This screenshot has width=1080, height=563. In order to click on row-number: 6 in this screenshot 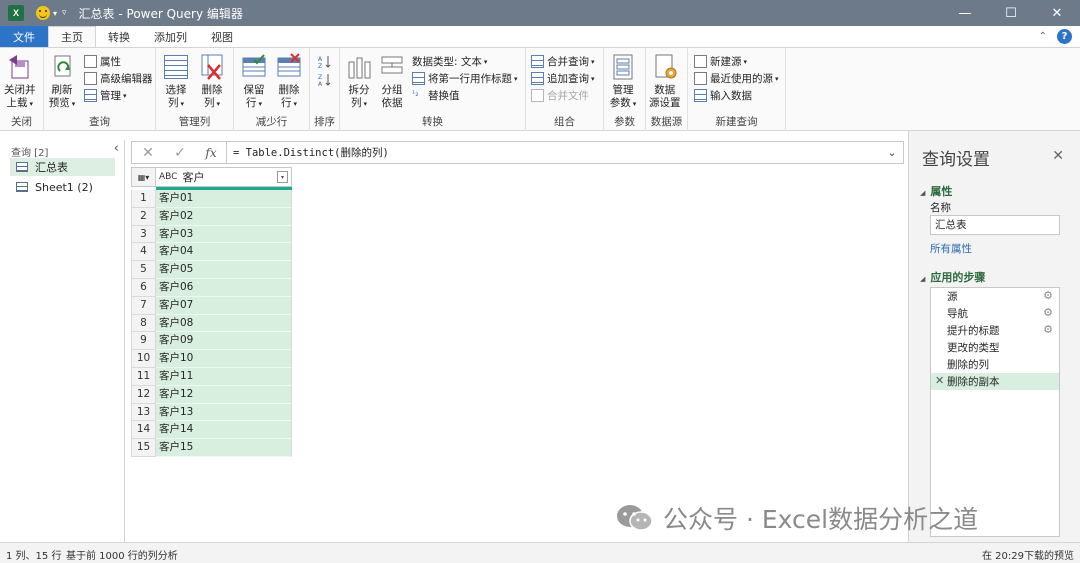, I will do `click(143, 287)`.